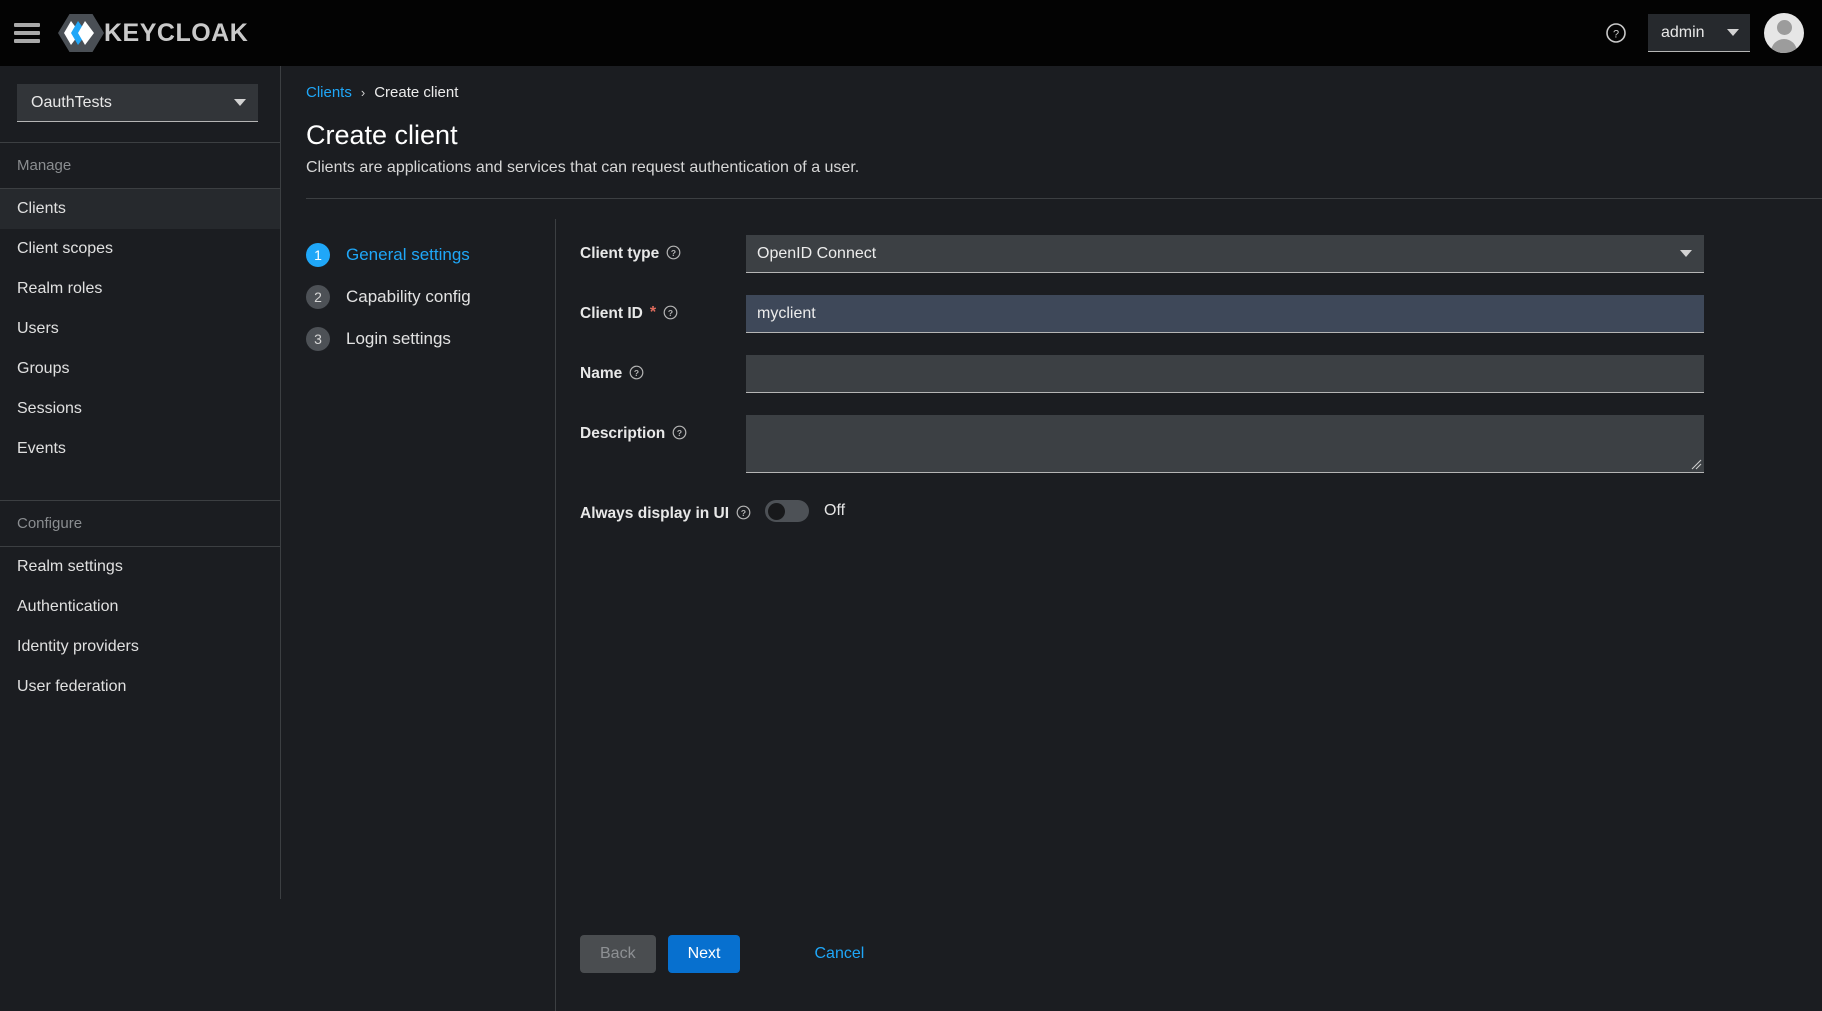  Describe the element at coordinates (176, 32) in the screenshot. I see `brand-name: KEYCLOAK` at that location.